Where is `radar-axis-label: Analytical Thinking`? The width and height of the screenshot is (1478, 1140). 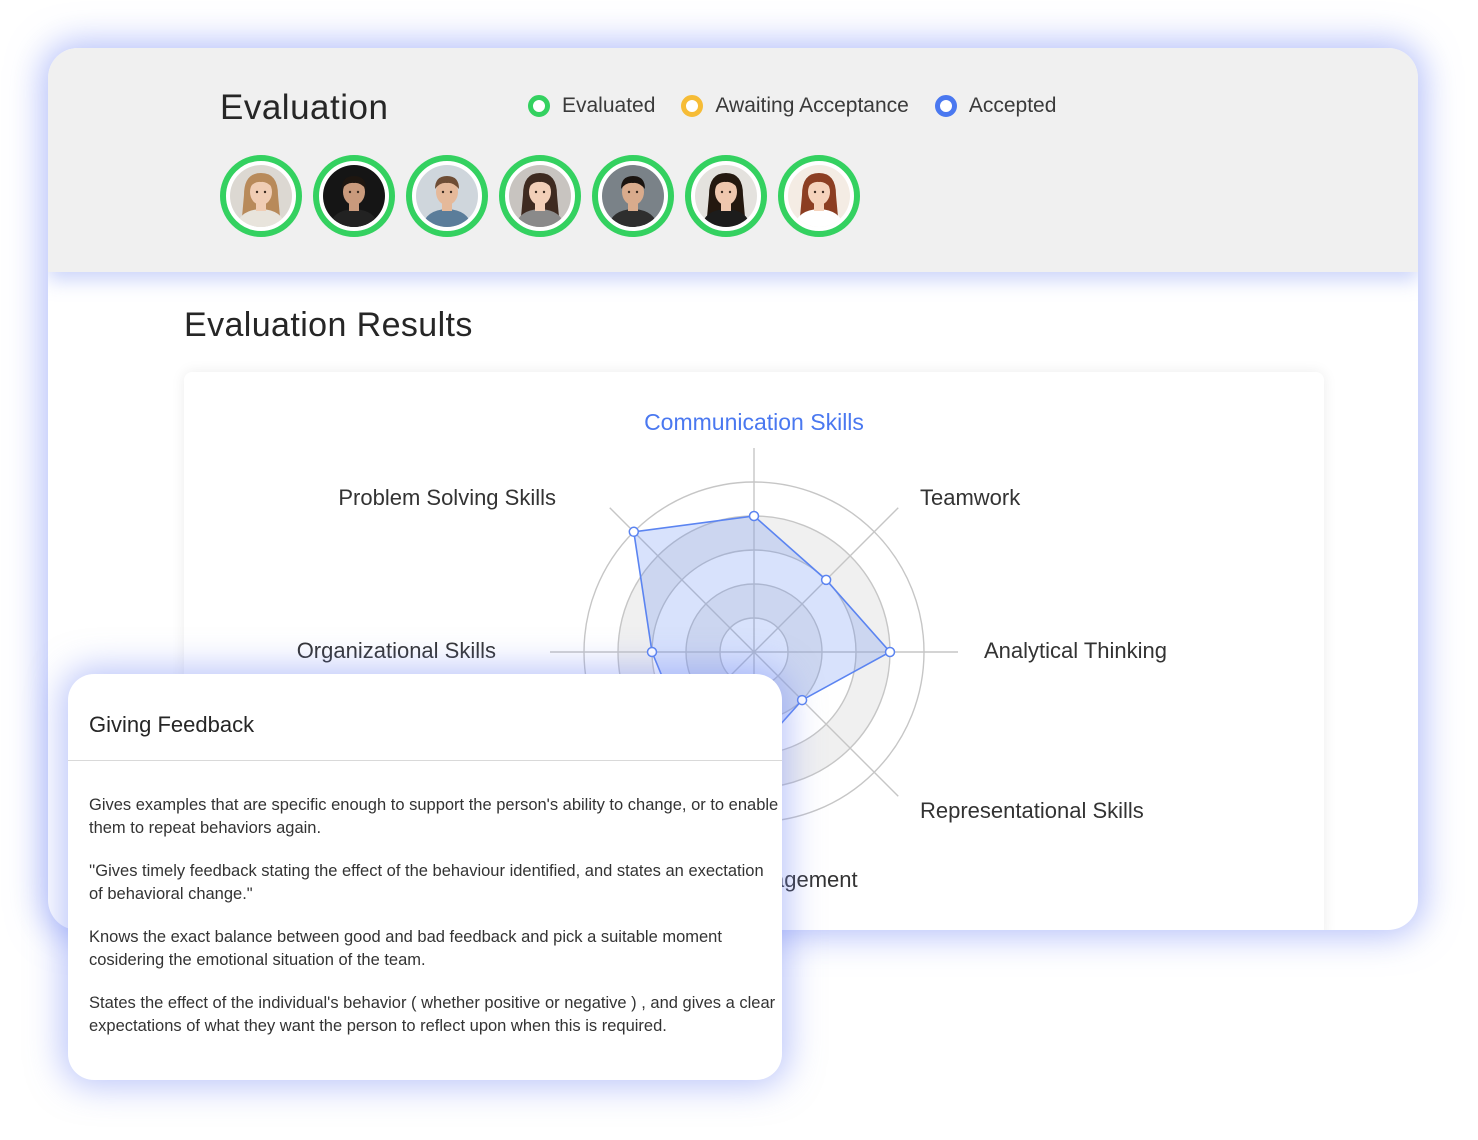 radar-axis-label: Analytical Thinking is located at coordinates (1075, 650).